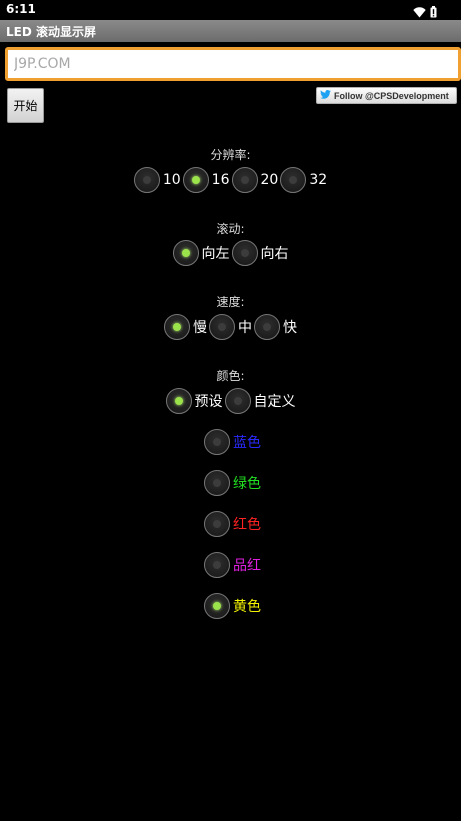 The height and width of the screenshot is (821, 461). I want to click on radio-label: 预设, so click(208, 402).